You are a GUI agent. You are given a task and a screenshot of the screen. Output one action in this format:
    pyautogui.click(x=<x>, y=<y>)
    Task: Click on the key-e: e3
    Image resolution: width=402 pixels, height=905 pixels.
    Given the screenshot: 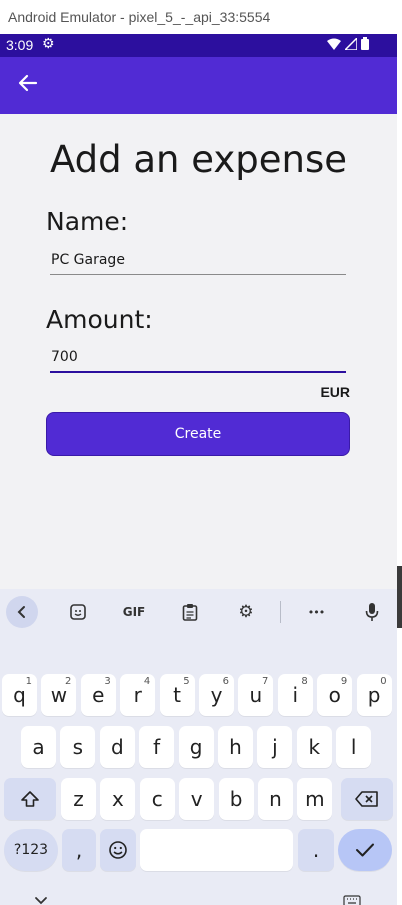 What is the action you would take?
    pyautogui.click(x=98, y=695)
    